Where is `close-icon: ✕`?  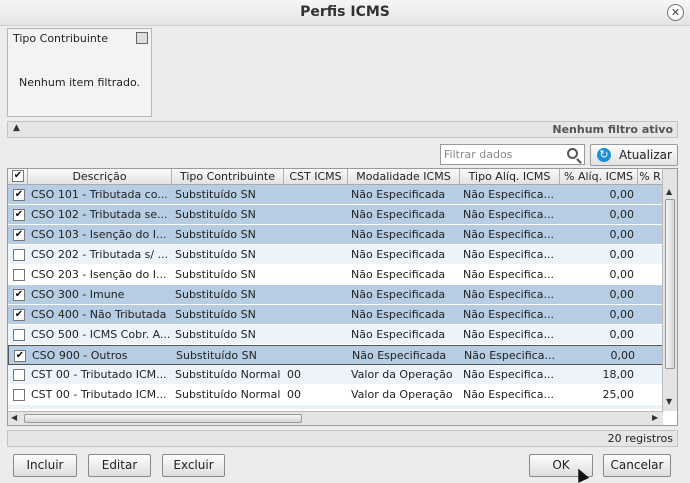 close-icon: ✕ is located at coordinates (675, 12).